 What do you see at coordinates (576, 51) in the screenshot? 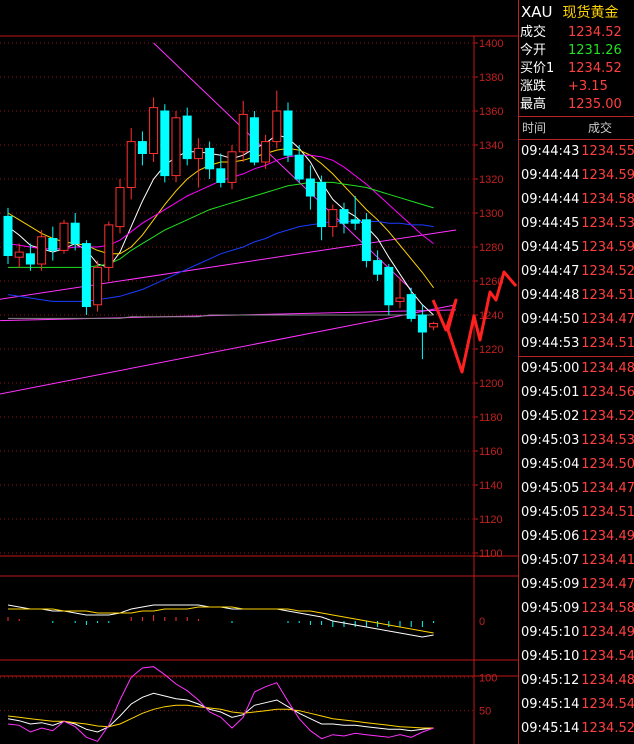
I see `quote-row: 今开 1231.26` at bounding box center [576, 51].